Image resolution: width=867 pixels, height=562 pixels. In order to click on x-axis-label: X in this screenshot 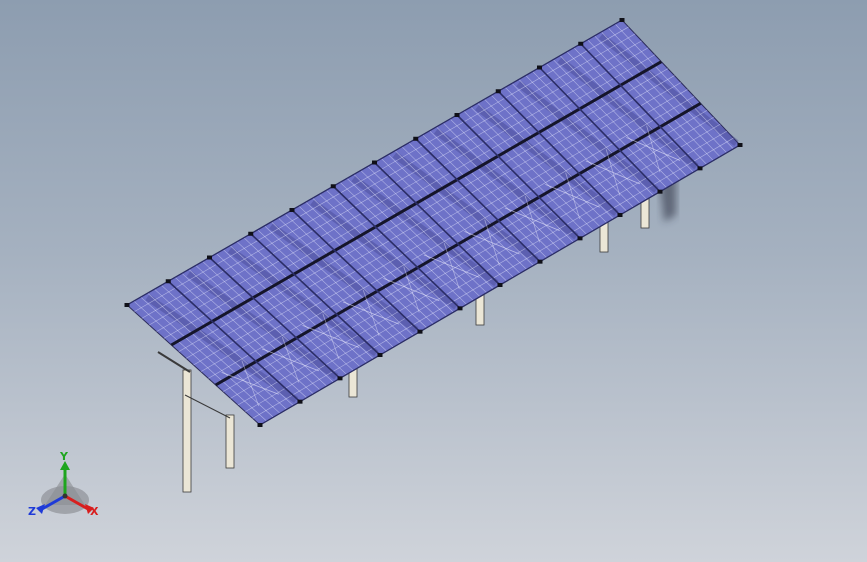, I will do `click(94, 511)`.